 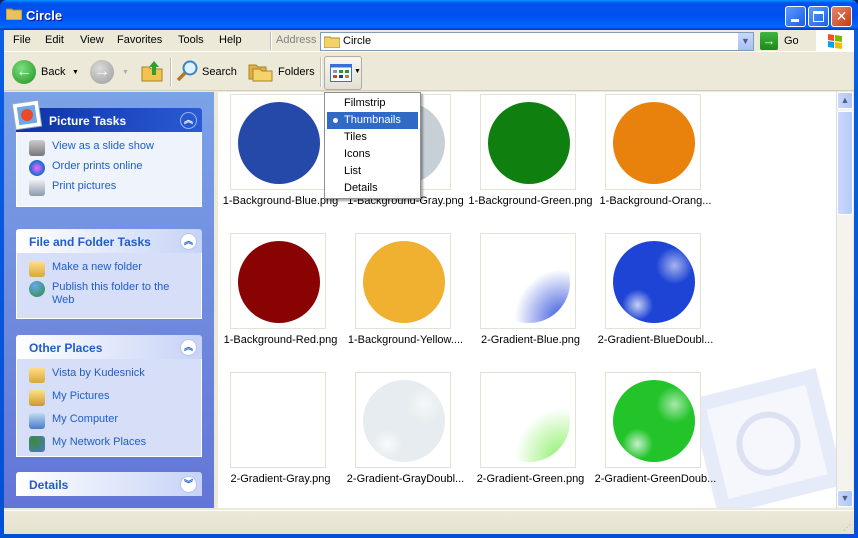 What do you see at coordinates (844, 300) in the screenshot?
I see `vertical-scrollbar: ▲ ▼` at bounding box center [844, 300].